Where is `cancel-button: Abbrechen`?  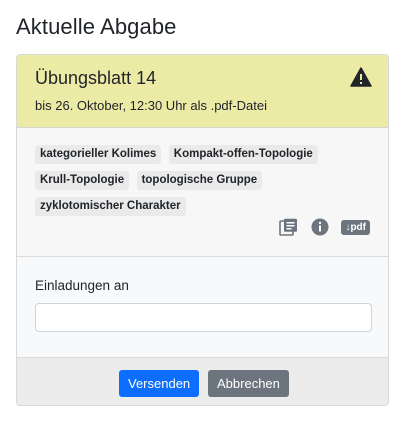
cancel-button: Abbrechen is located at coordinates (248, 383).